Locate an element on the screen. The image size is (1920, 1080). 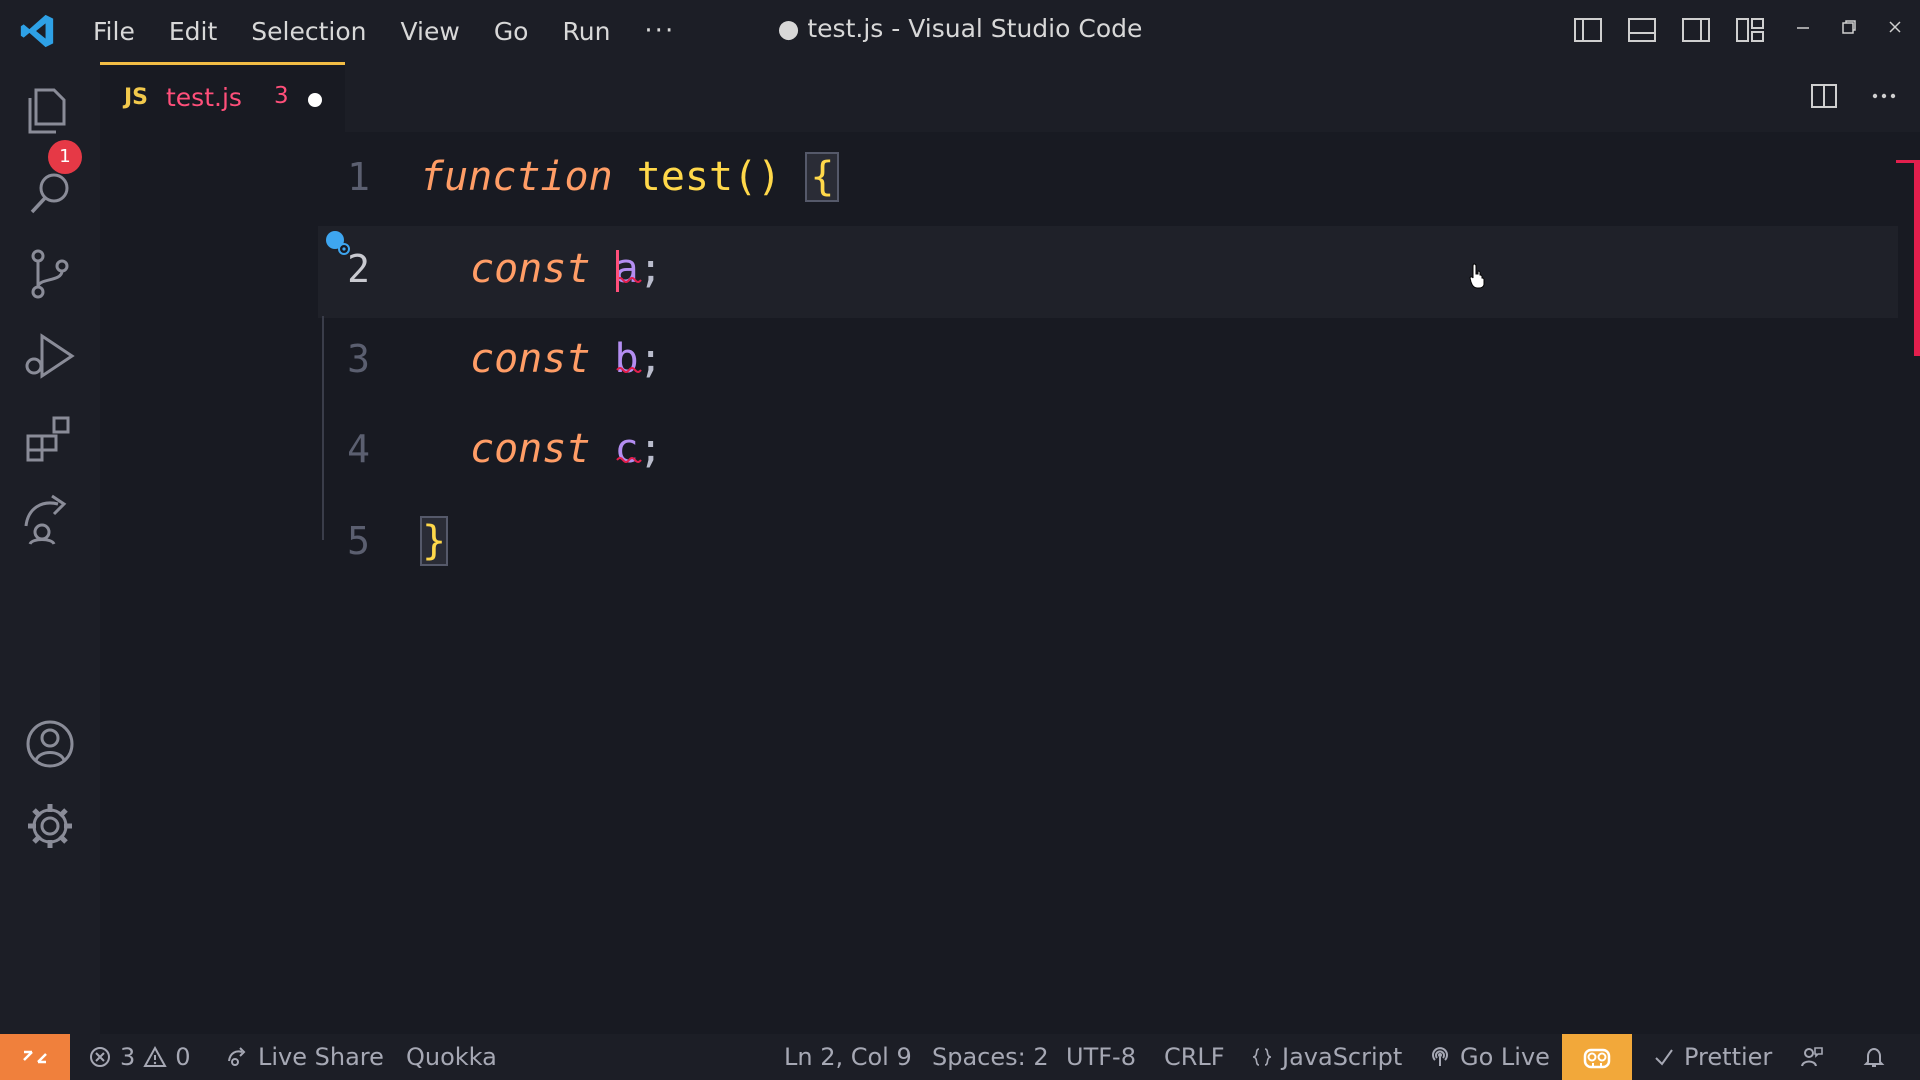
indentation-label: Spaces: 2 is located at coordinates (990, 1057).